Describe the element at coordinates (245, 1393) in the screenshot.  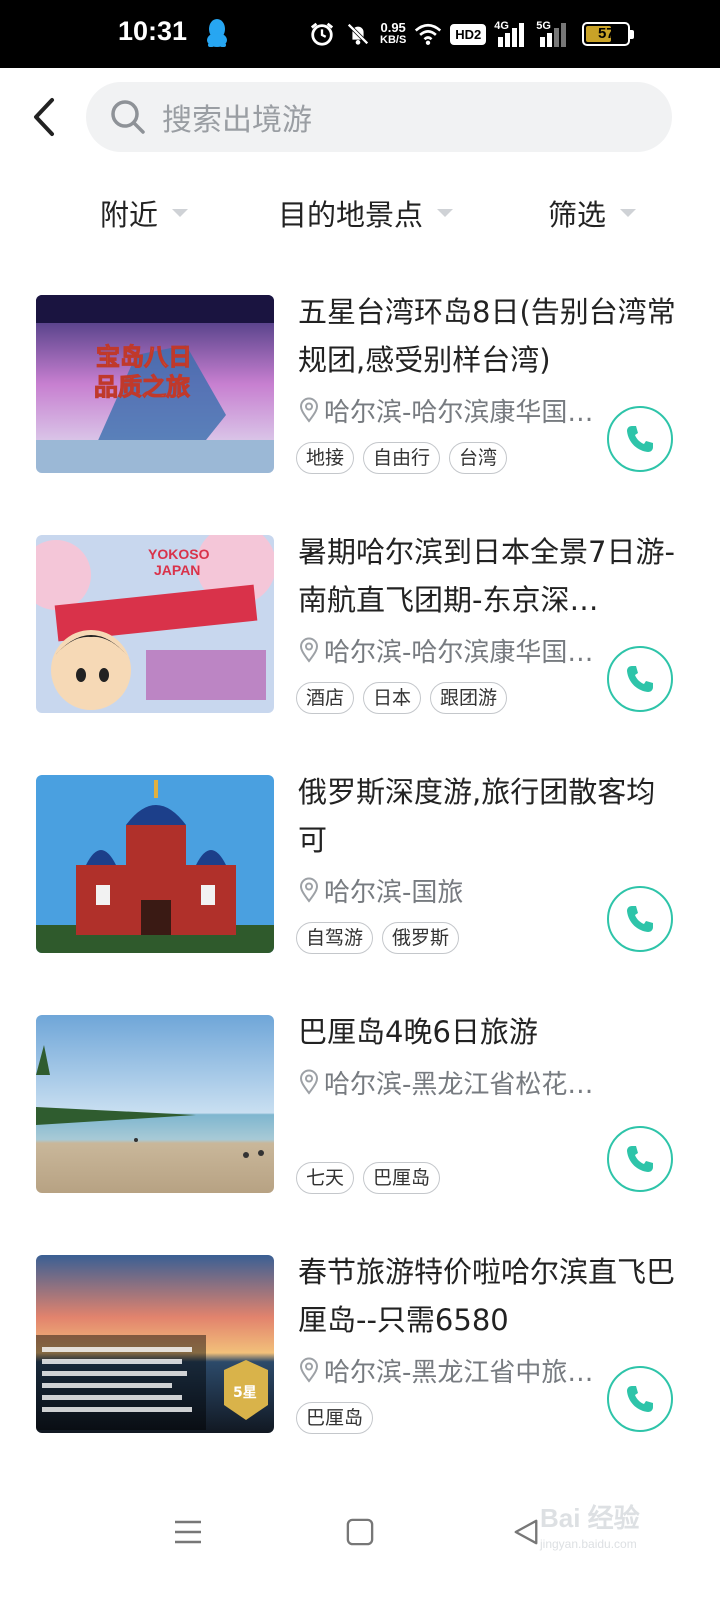
I see `thumb-text: 5星` at that location.